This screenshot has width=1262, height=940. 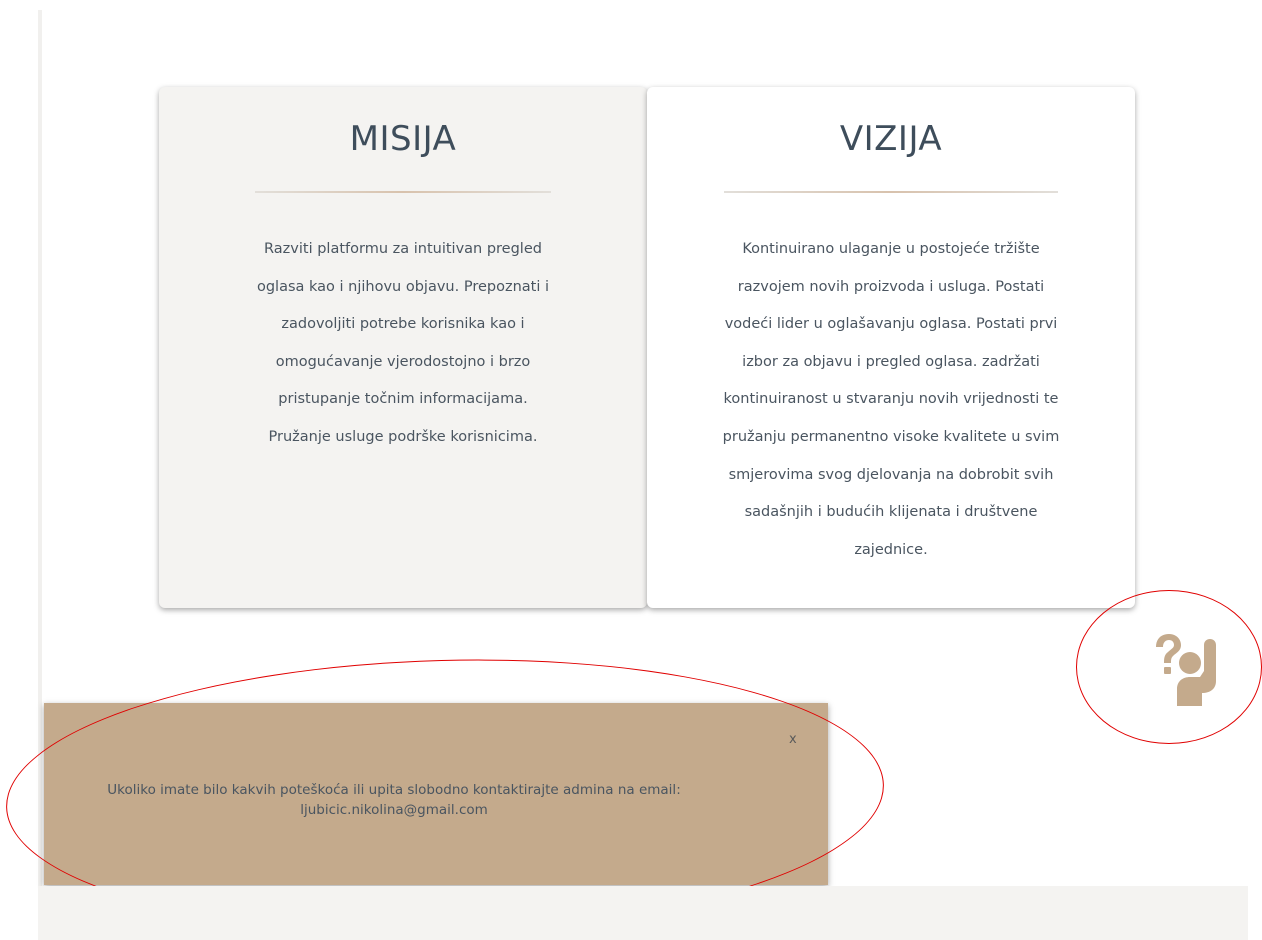 I want to click on help-button, so click(x=1188, y=670).